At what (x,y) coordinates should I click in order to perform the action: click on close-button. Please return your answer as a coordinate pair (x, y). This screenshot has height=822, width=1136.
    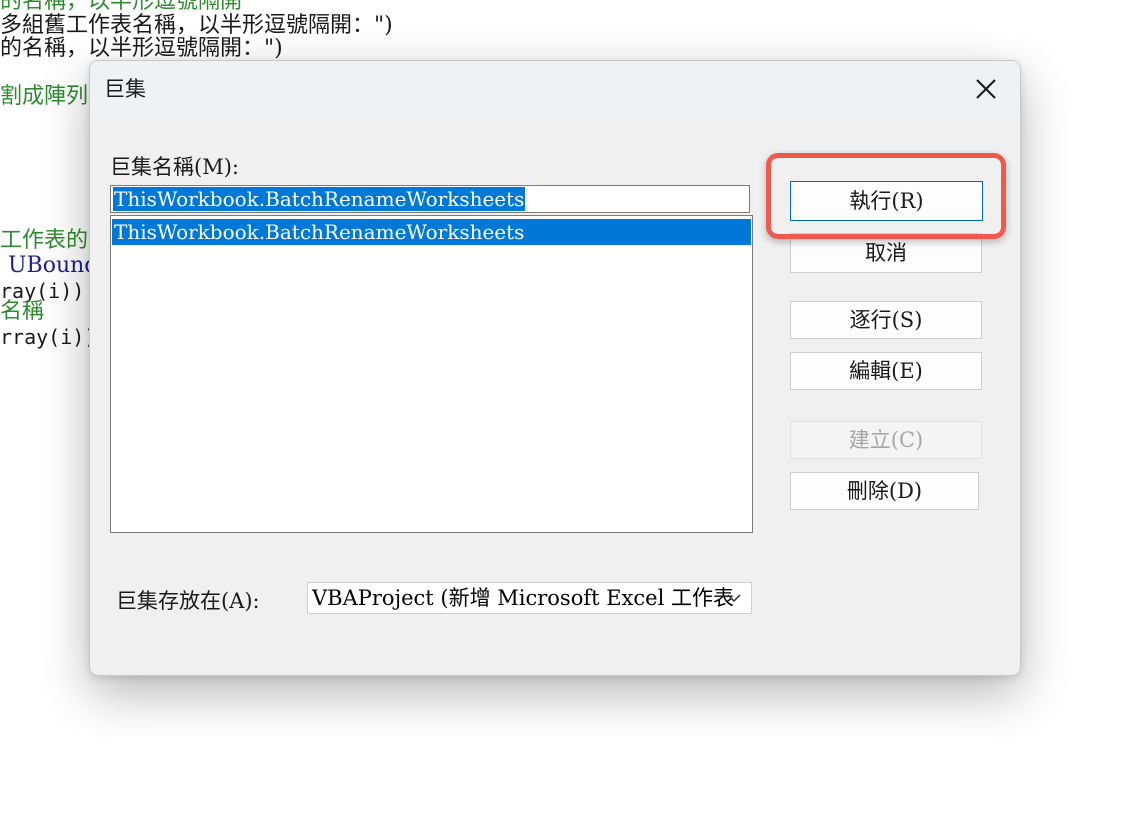
    Looking at the image, I should click on (986, 89).